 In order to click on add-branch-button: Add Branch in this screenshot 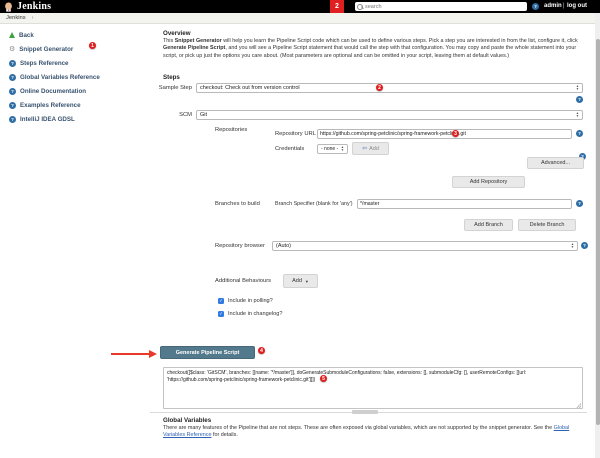, I will do `click(488, 225)`.